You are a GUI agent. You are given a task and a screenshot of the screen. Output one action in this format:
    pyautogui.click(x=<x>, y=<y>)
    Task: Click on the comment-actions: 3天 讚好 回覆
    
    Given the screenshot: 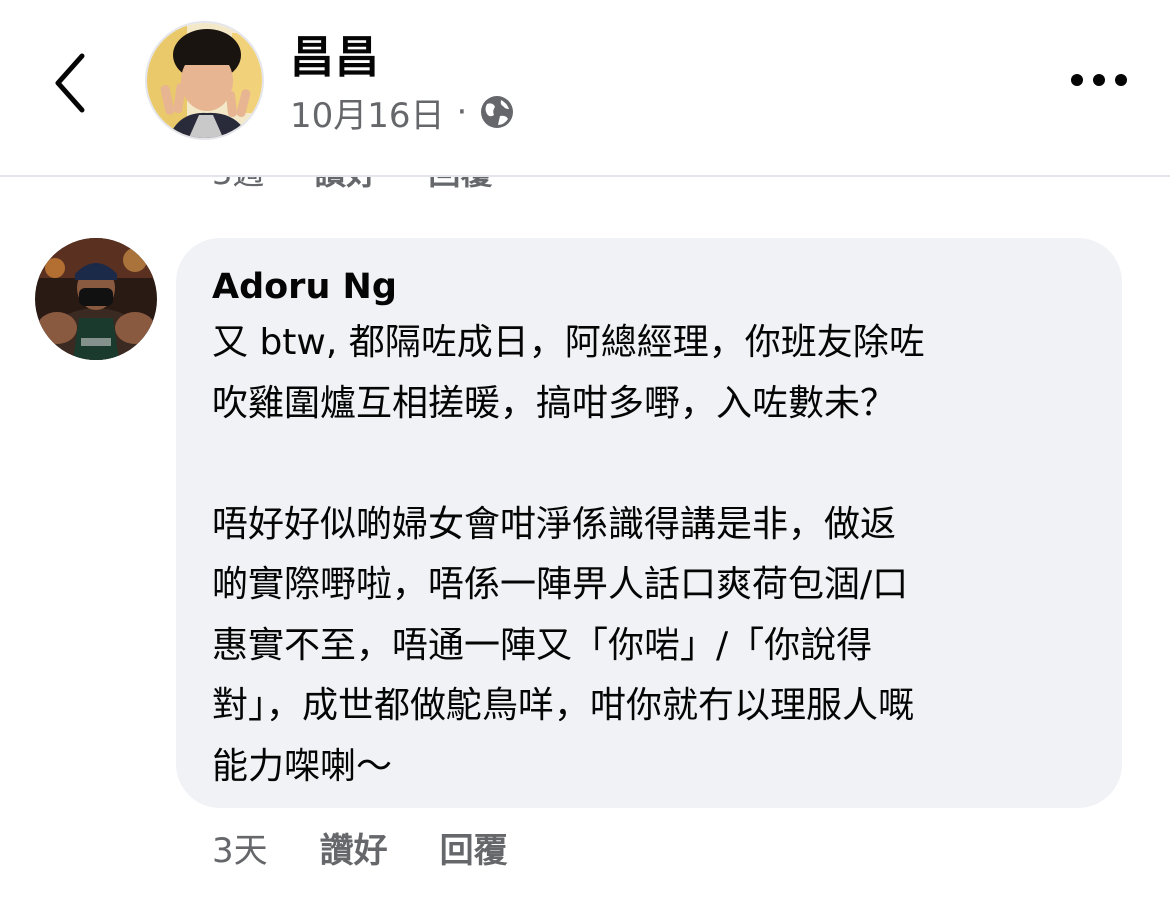 What is the action you would take?
    pyautogui.click(x=386, y=847)
    